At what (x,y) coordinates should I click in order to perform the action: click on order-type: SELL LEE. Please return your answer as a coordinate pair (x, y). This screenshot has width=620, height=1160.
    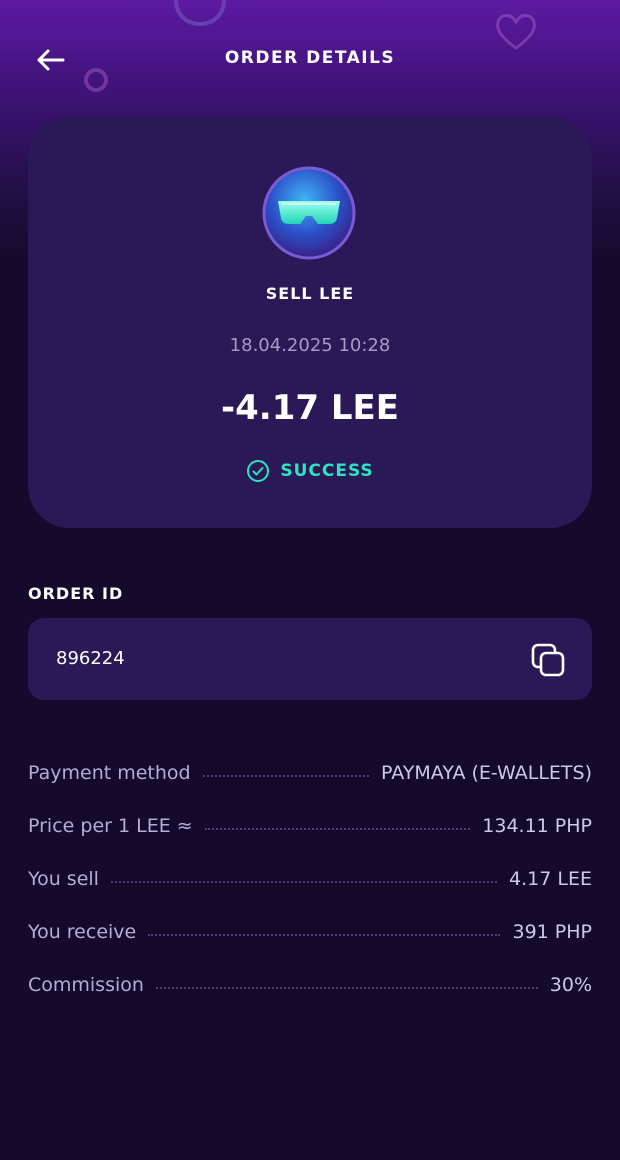
    Looking at the image, I should click on (310, 293).